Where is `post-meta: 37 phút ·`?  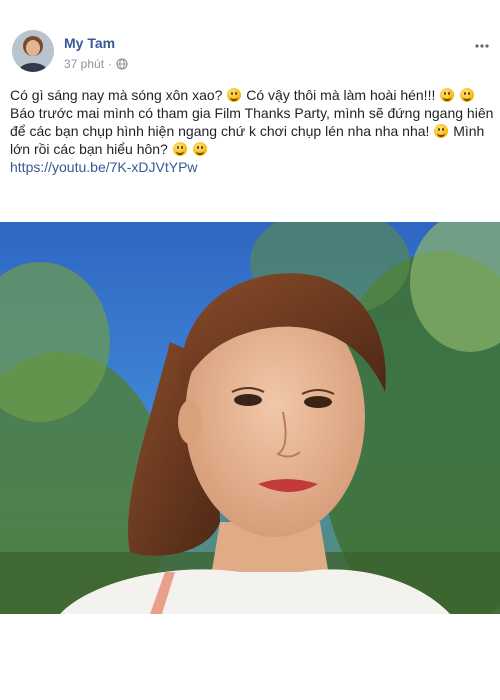
post-meta: 37 phút · is located at coordinates (96, 64).